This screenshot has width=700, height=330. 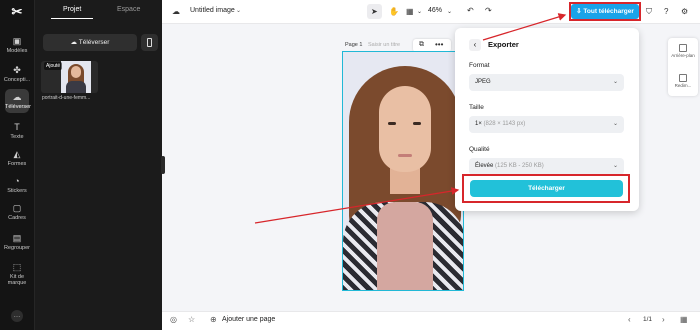 I want to click on rail-item-label: Stickers, so click(x=17, y=191).